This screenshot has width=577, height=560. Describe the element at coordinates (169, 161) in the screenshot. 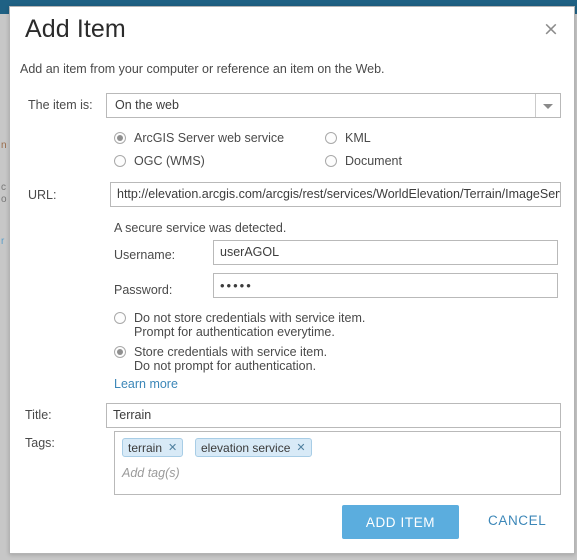

I see `radio-label: OGC (WMS)` at that location.